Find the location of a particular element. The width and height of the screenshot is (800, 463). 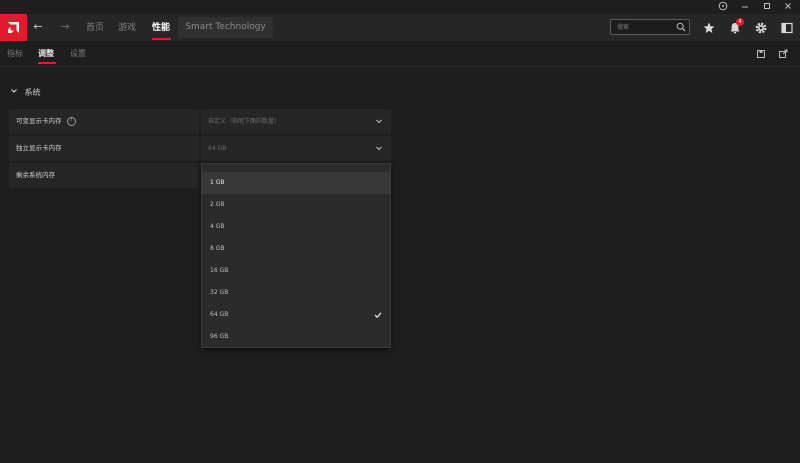

dropdown-option-32gb: 32 GB is located at coordinates (296, 293).